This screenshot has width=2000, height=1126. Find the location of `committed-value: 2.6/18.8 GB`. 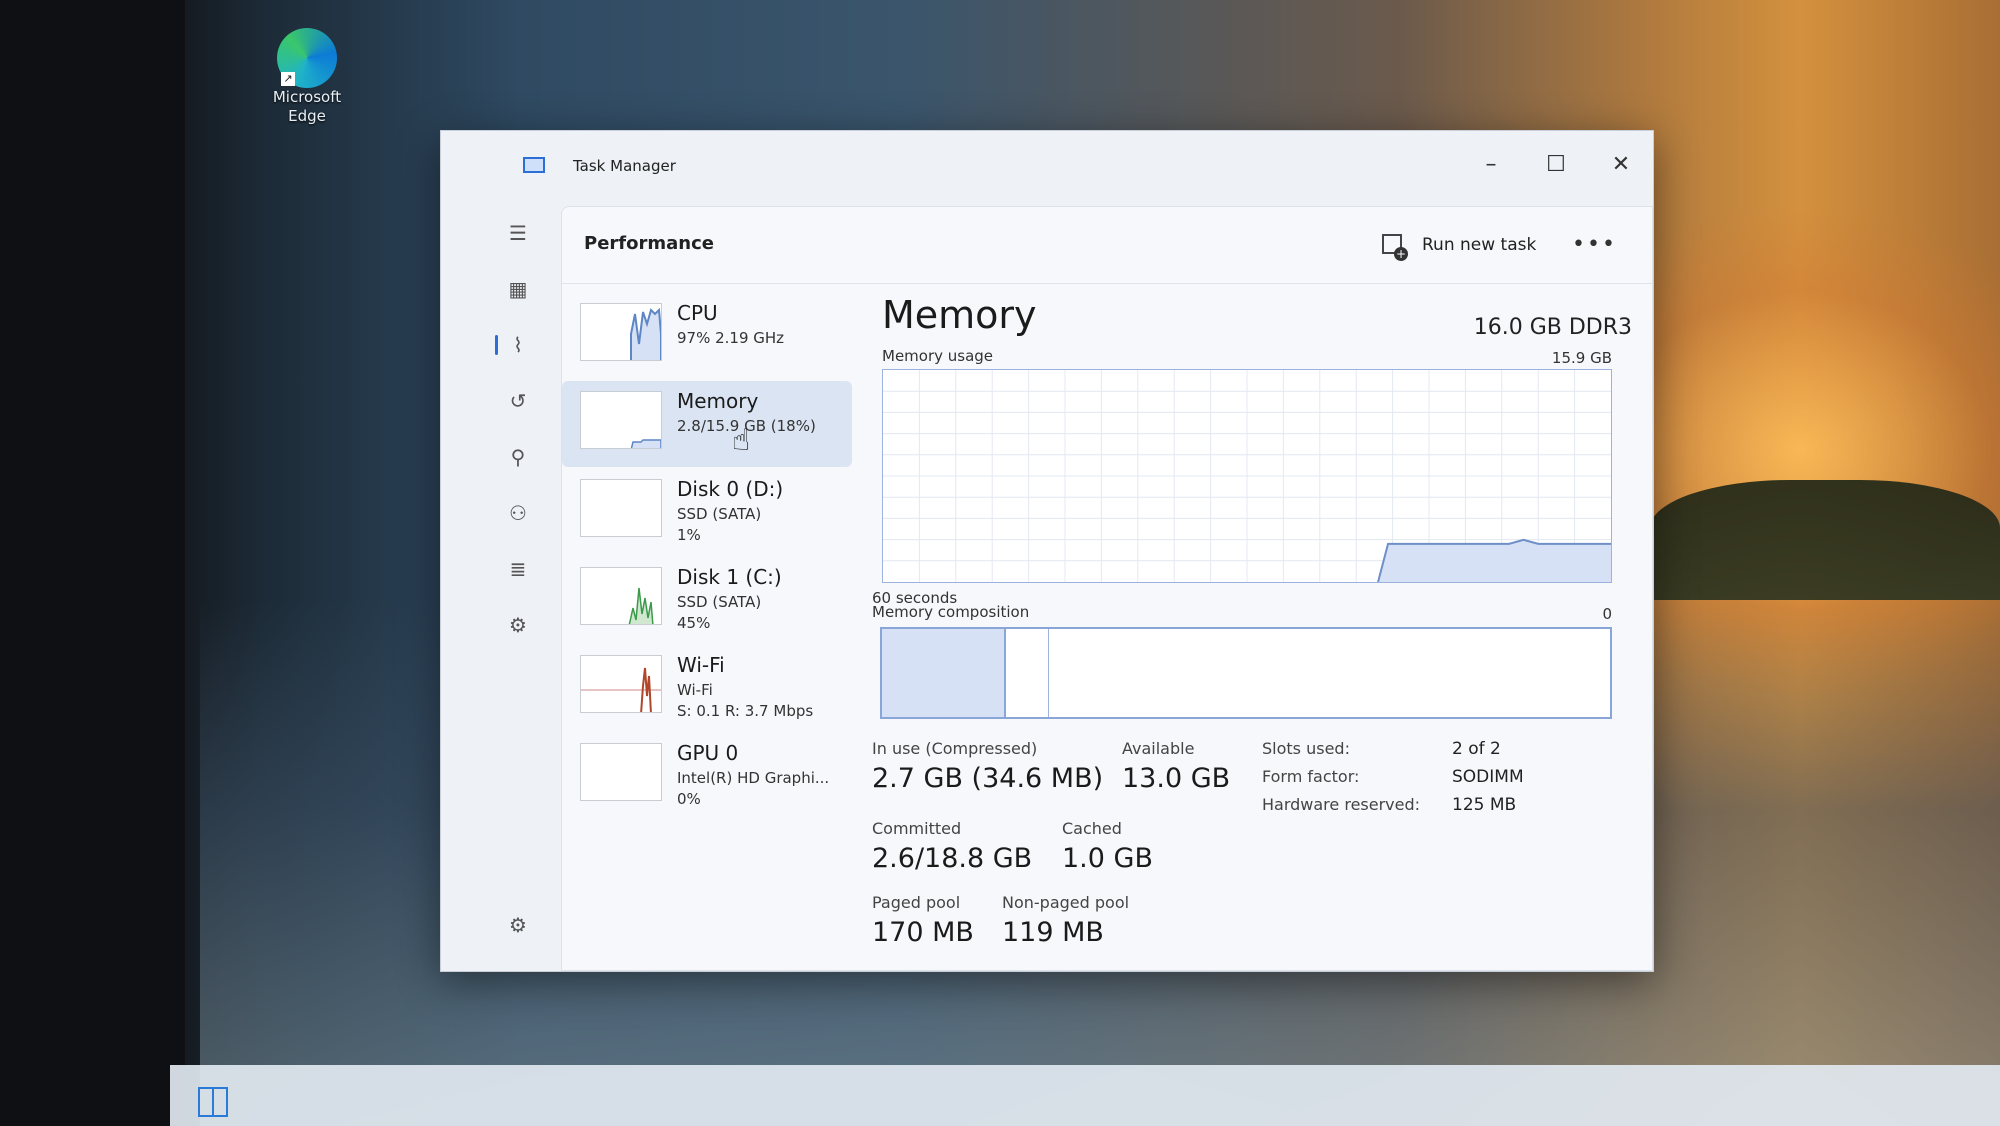

committed-value: 2.6/18.8 GB is located at coordinates (952, 858).